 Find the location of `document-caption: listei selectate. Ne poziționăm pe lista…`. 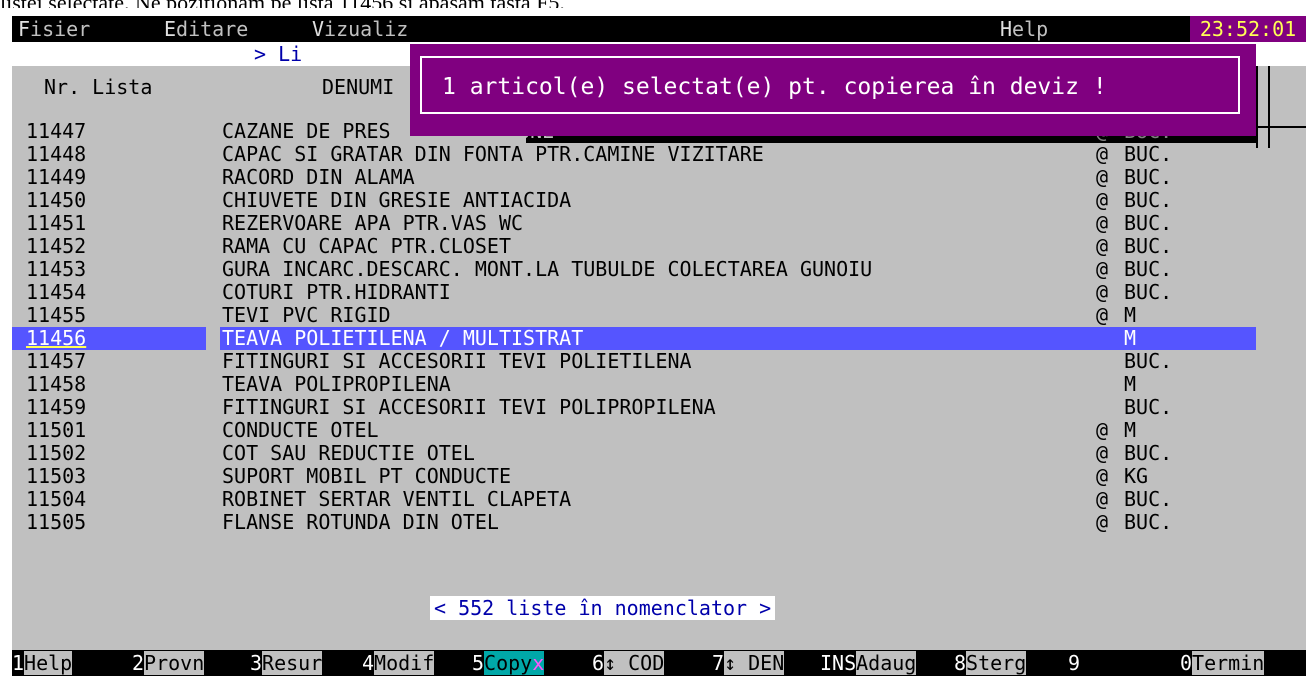

document-caption: listei selectate. Ne poziționăm pe lista… is located at coordinates (653, 4).